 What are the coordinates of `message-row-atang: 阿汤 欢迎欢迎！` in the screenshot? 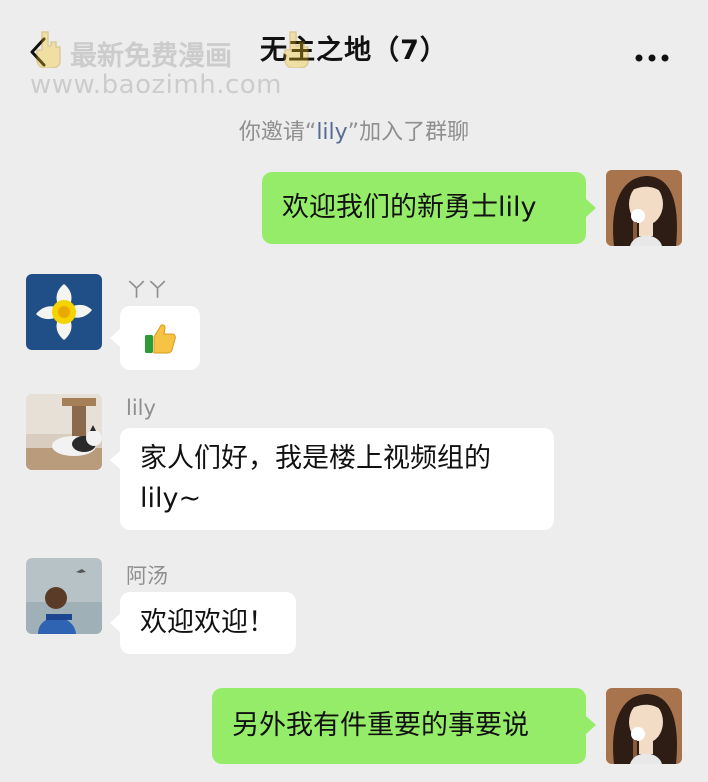 It's located at (354, 608).